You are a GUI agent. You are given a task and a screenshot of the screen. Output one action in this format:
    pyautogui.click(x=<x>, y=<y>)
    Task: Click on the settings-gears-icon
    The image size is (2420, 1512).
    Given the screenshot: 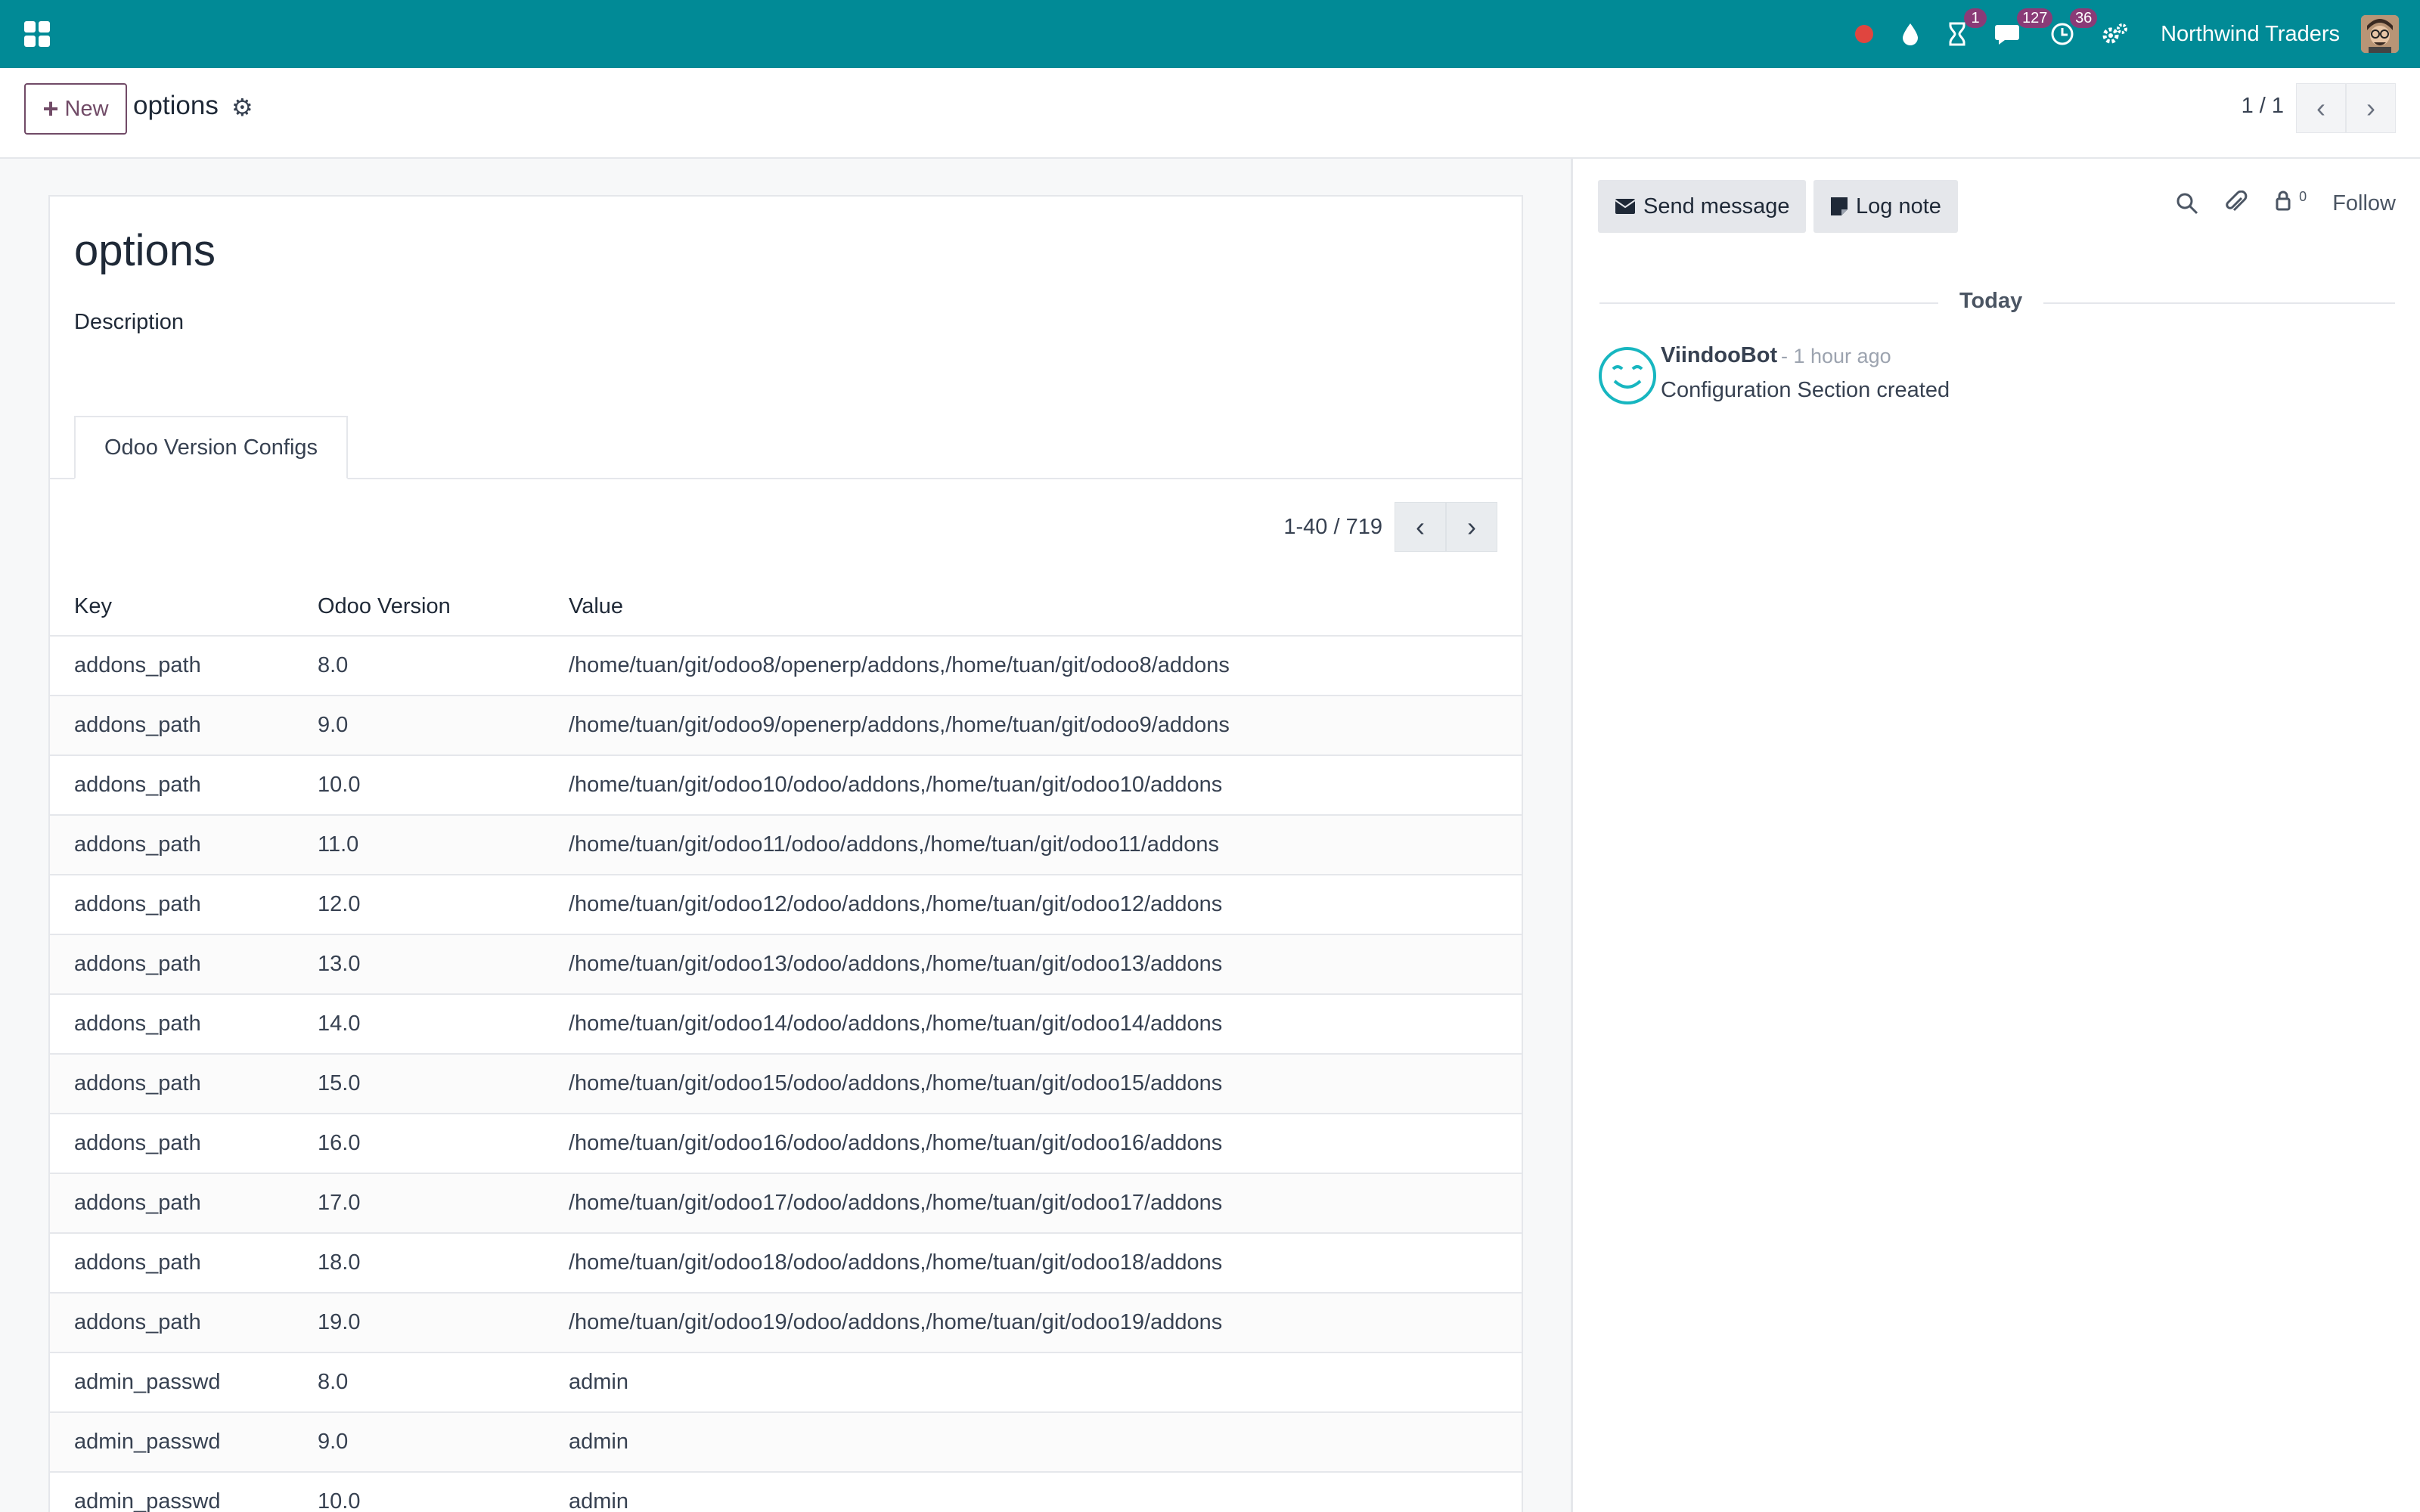 What is the action you would take?
    pyautogui.click(x=2115, y=34)
    